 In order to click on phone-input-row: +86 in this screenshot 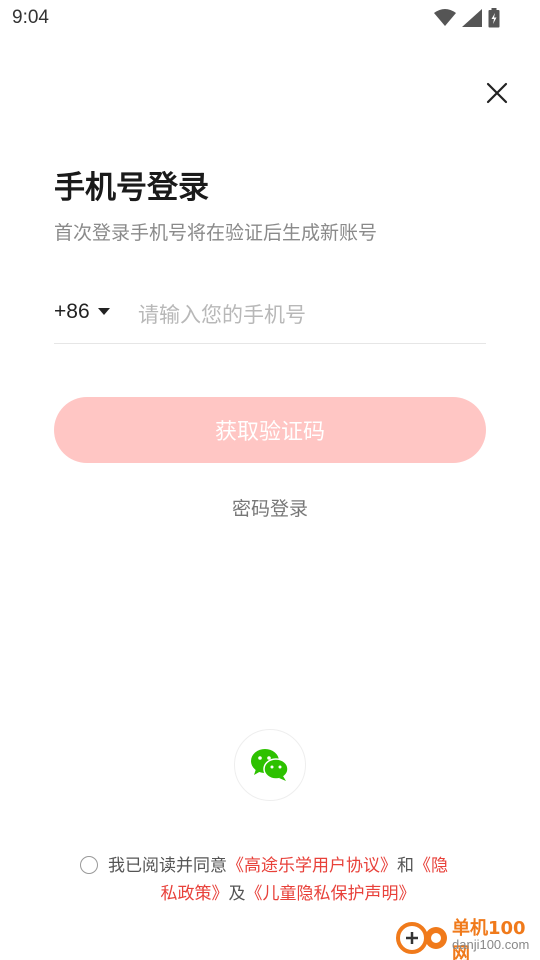, I will do `click(270, 317)`.